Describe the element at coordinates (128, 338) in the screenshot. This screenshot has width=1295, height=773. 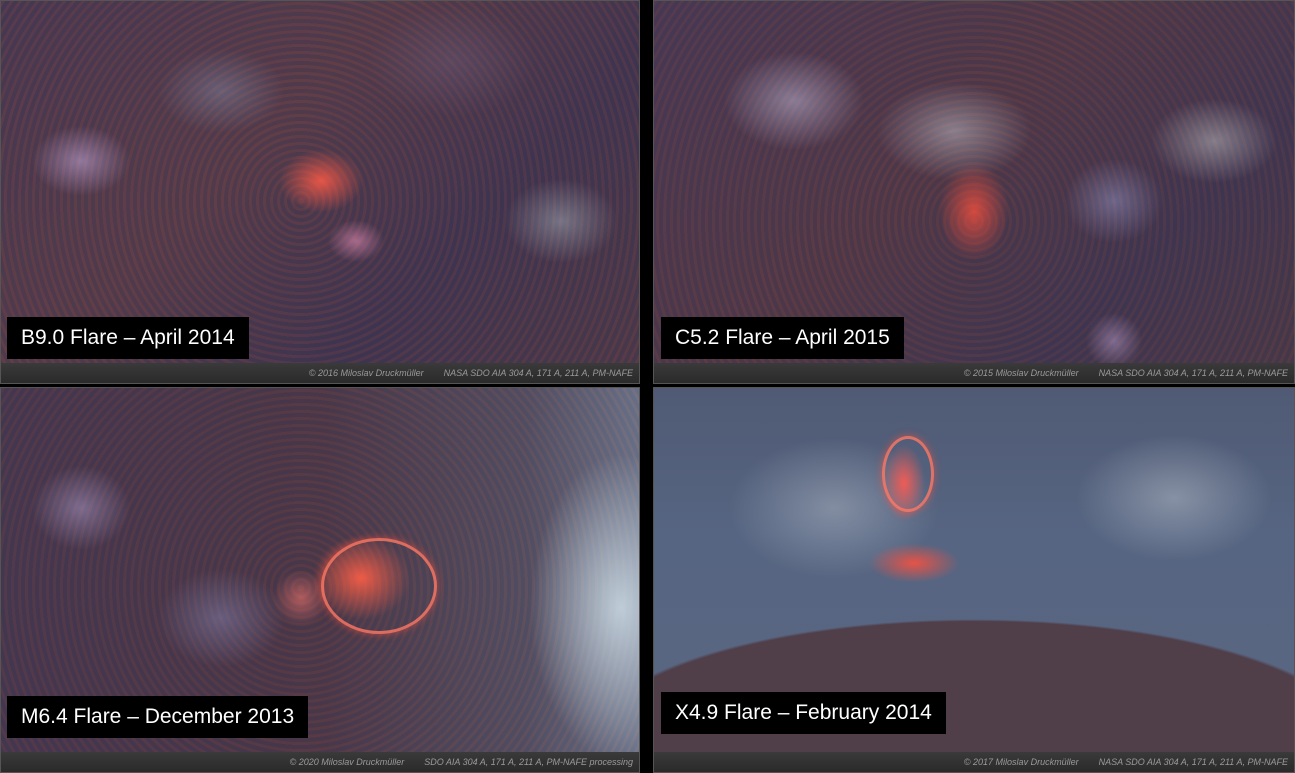
I see `flare-caption: B9.0 Flare – April 2014` at that location.